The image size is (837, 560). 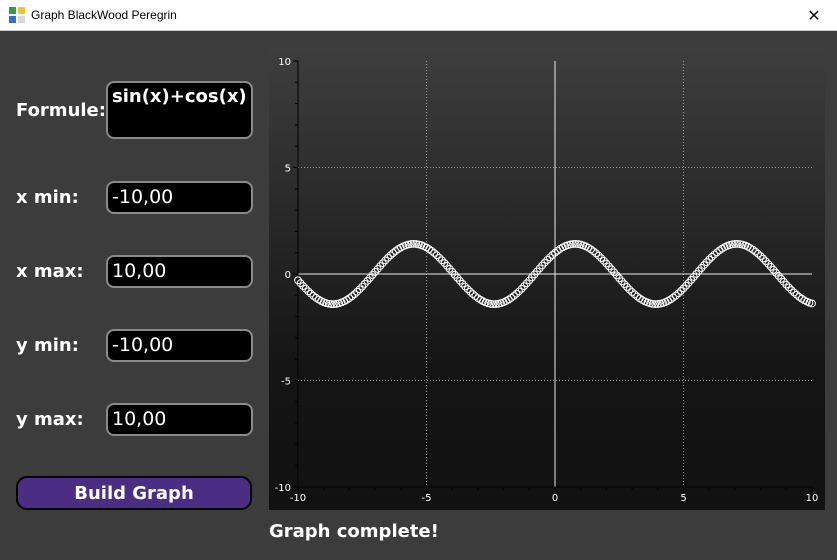 What do you see at coordinates (104, 15) in the screenshot?
I see `window-title: Graph BlackWood Peregrin` at bounding box center [104, 15].